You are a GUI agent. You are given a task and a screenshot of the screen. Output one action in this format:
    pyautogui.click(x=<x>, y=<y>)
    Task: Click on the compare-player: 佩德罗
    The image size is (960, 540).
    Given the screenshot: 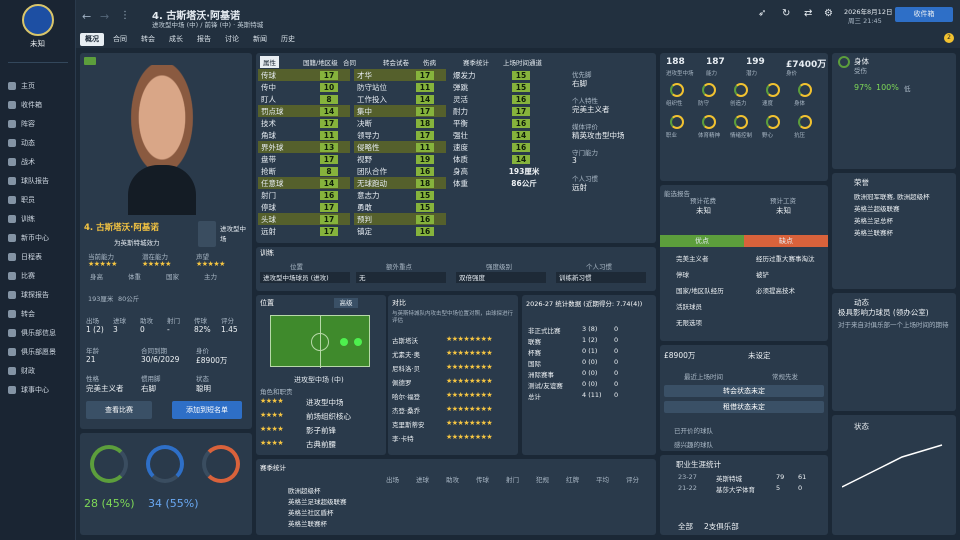 What is the action you would take?
    pyautogui.click(x=402, y=382)
    